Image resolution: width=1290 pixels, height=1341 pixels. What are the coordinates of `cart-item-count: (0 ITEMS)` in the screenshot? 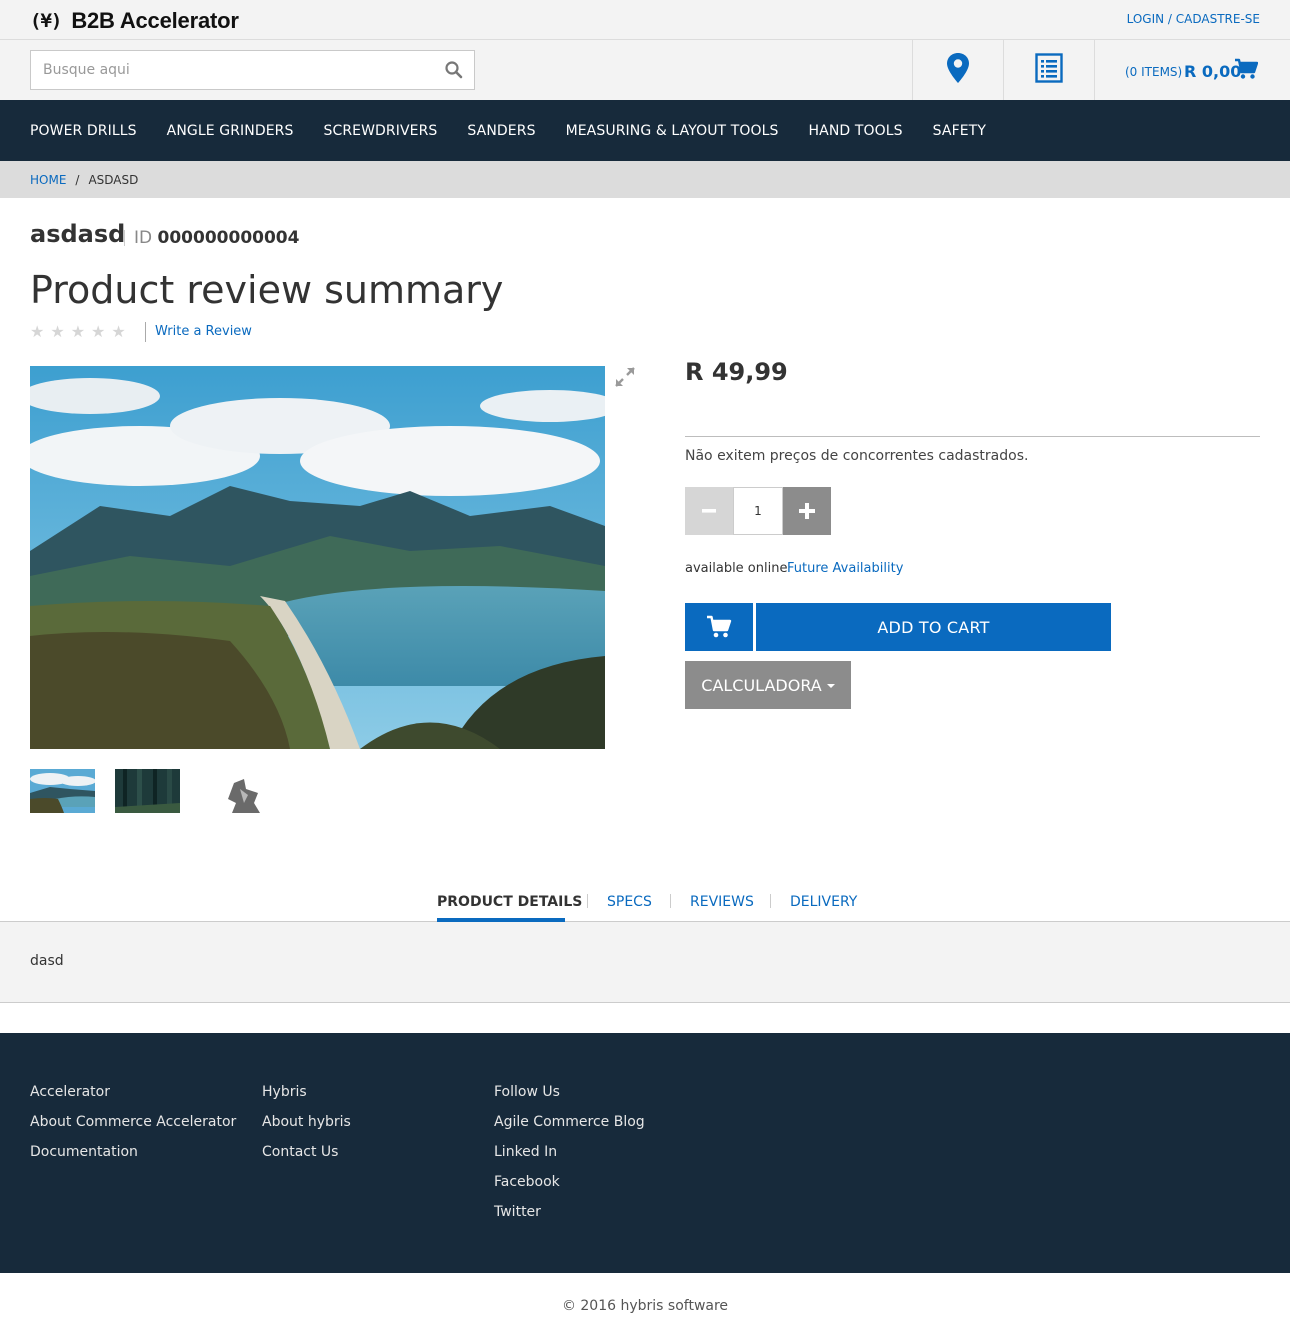 It's located at (1154, 72).